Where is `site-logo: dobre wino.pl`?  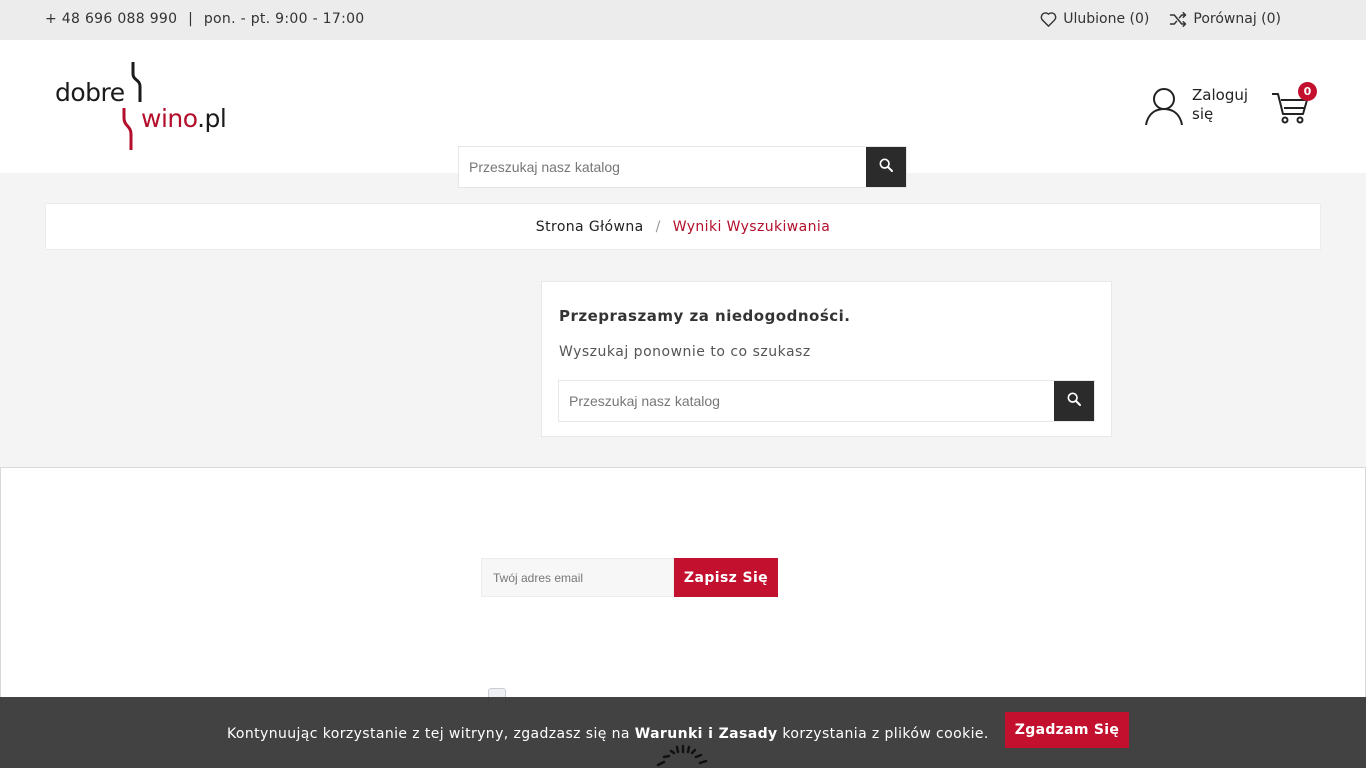 site-logo: dobre wino.pl is located at coordinates (150, 107).